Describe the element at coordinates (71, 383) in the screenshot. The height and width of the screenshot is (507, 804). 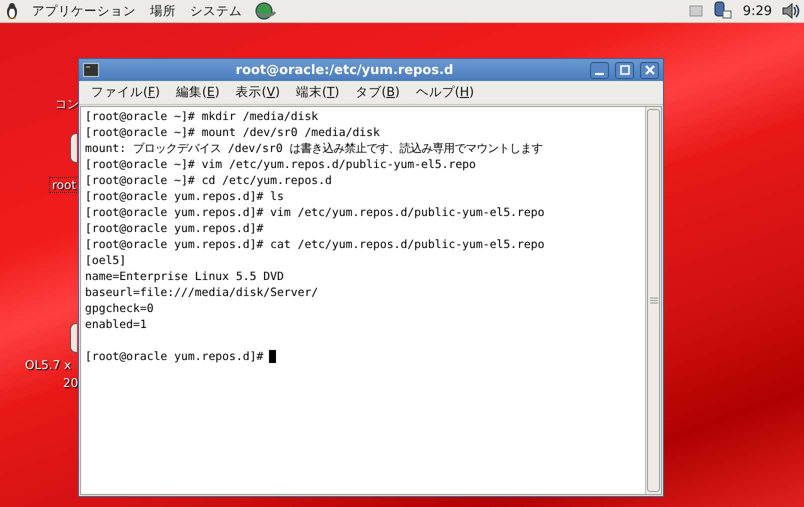
I see `desktop-icon-label: 20` at that location.